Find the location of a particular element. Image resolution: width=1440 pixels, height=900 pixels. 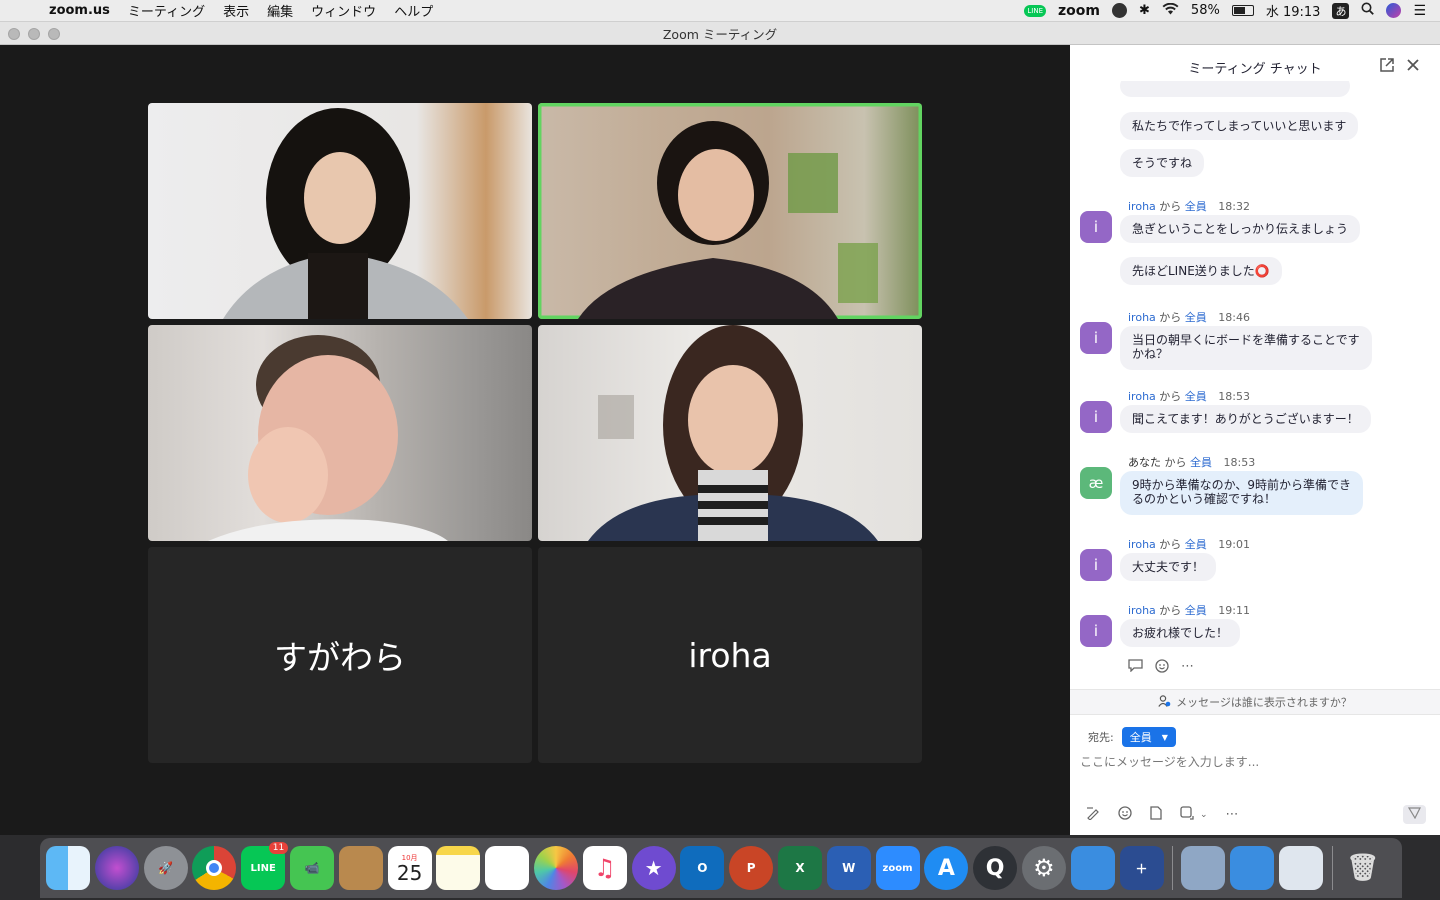

bubble-line: 当日の朝早くにボードを準備することです is located at coordinates (1246, 340).